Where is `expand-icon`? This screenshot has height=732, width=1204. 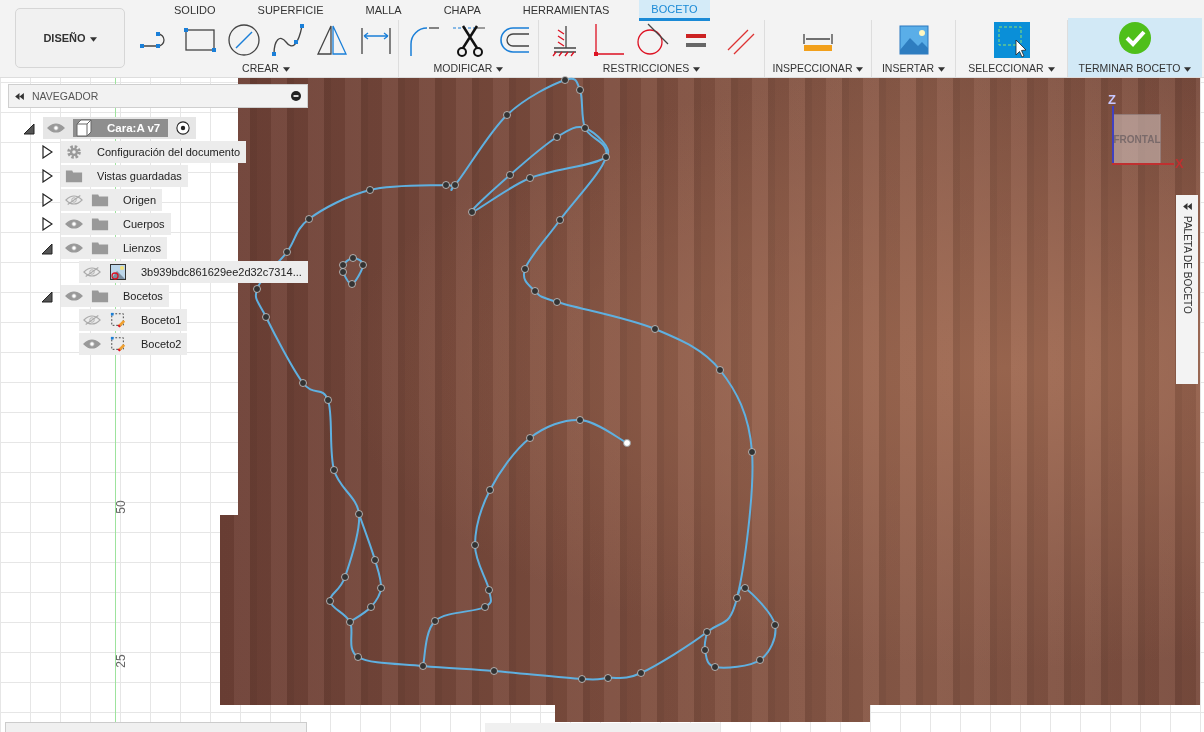
expand-icon is located at coordinates (1187, 206).